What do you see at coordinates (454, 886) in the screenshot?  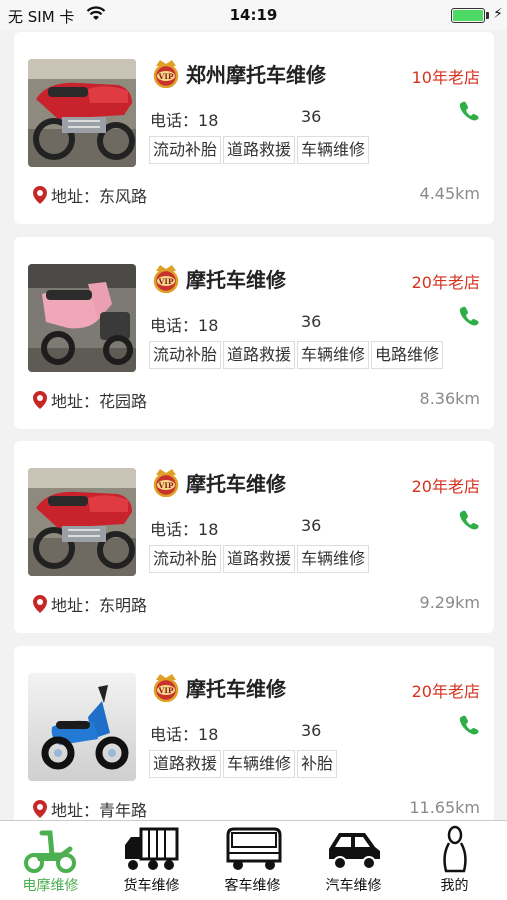 I see `tab-label: 我的` at bounding box center [454, 886].